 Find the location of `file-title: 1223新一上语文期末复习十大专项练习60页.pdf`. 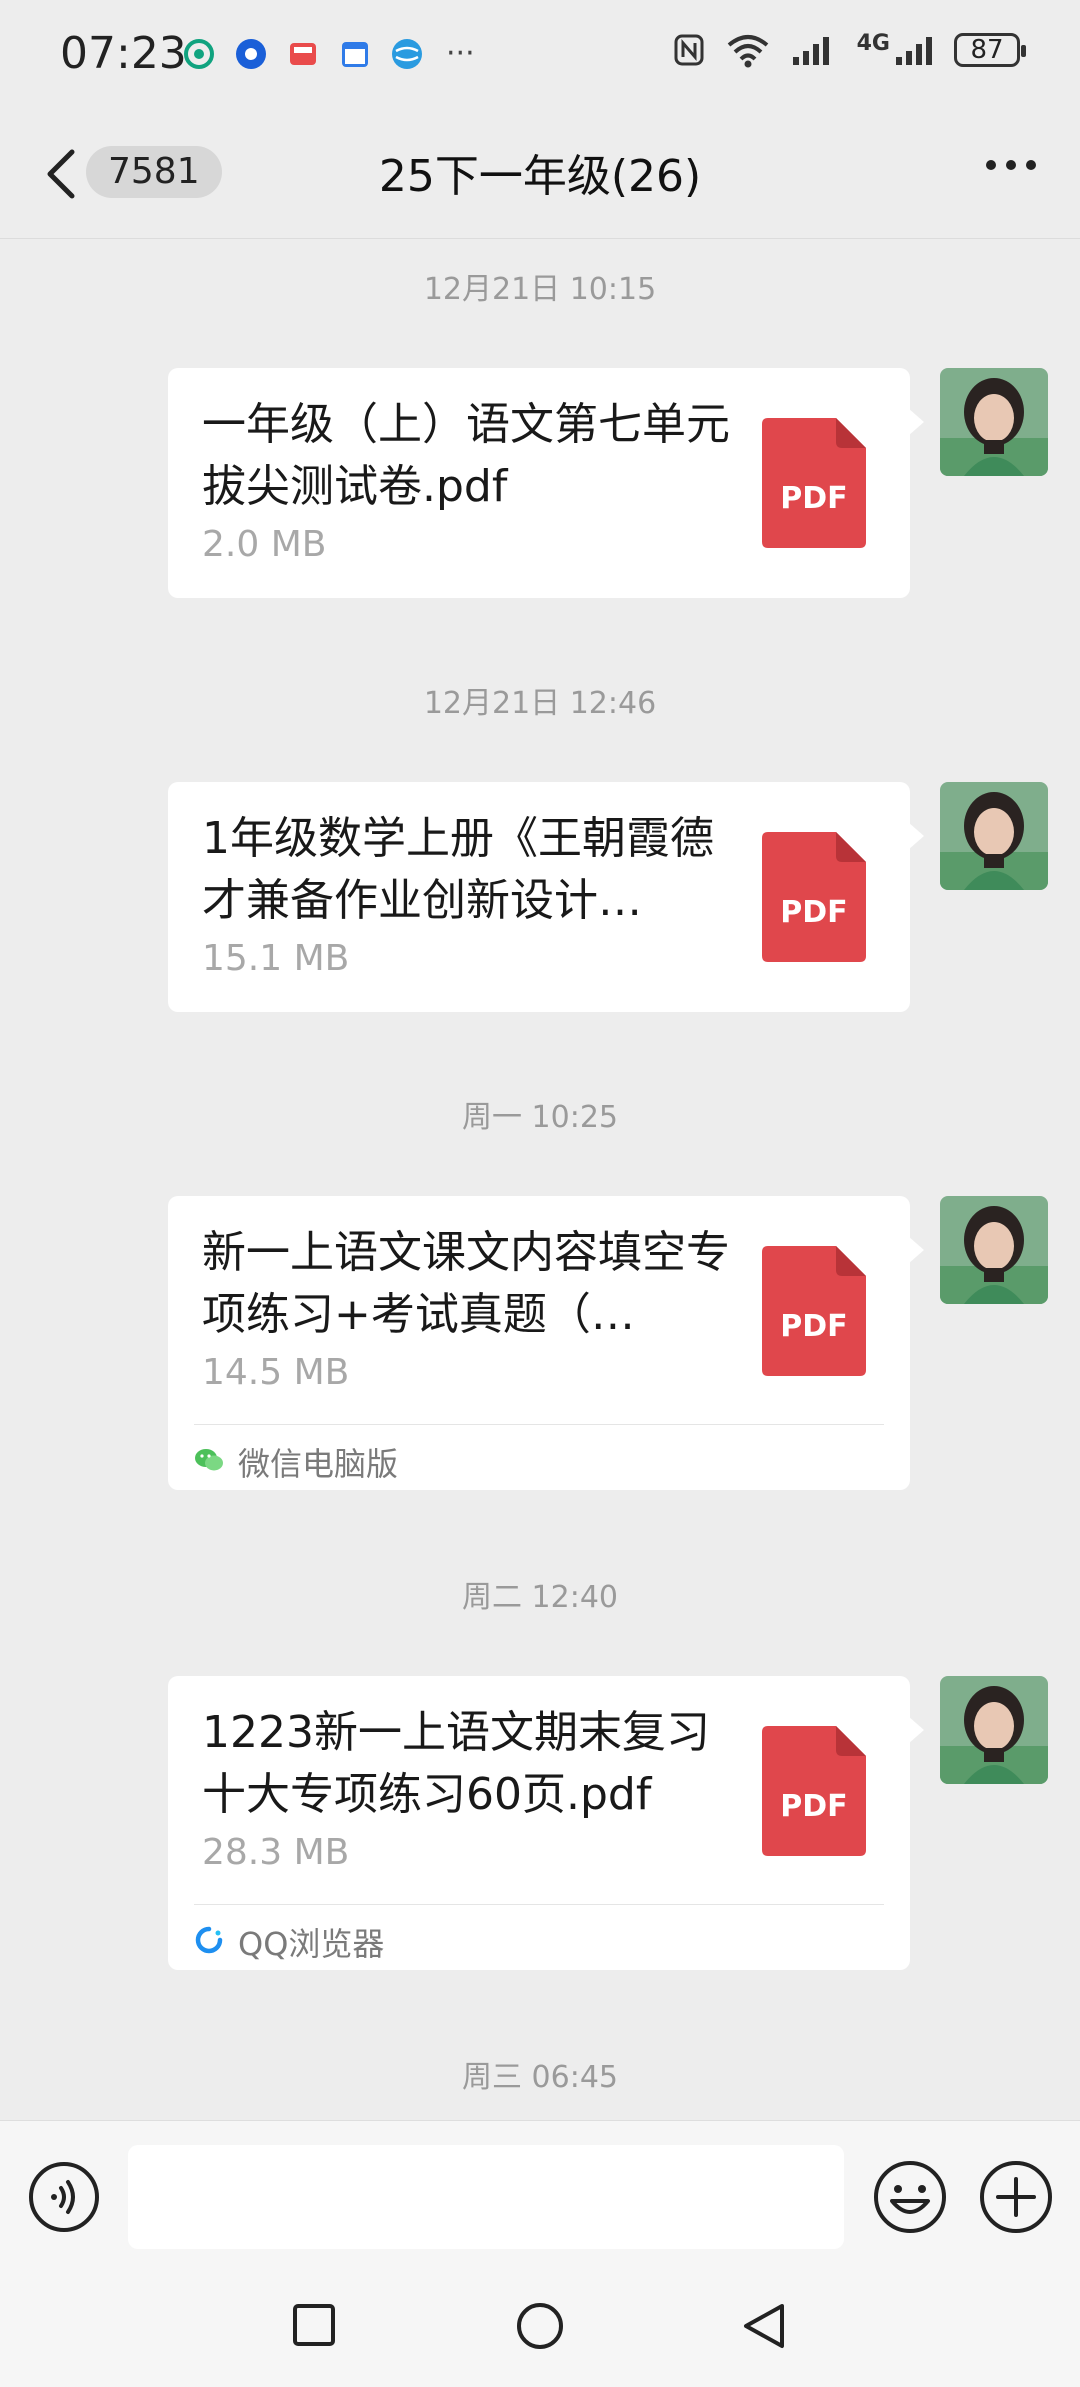

file-title: 1223新一上语文期末复习十大专项练习60页.pdf is located at coordinates (456, 1763).